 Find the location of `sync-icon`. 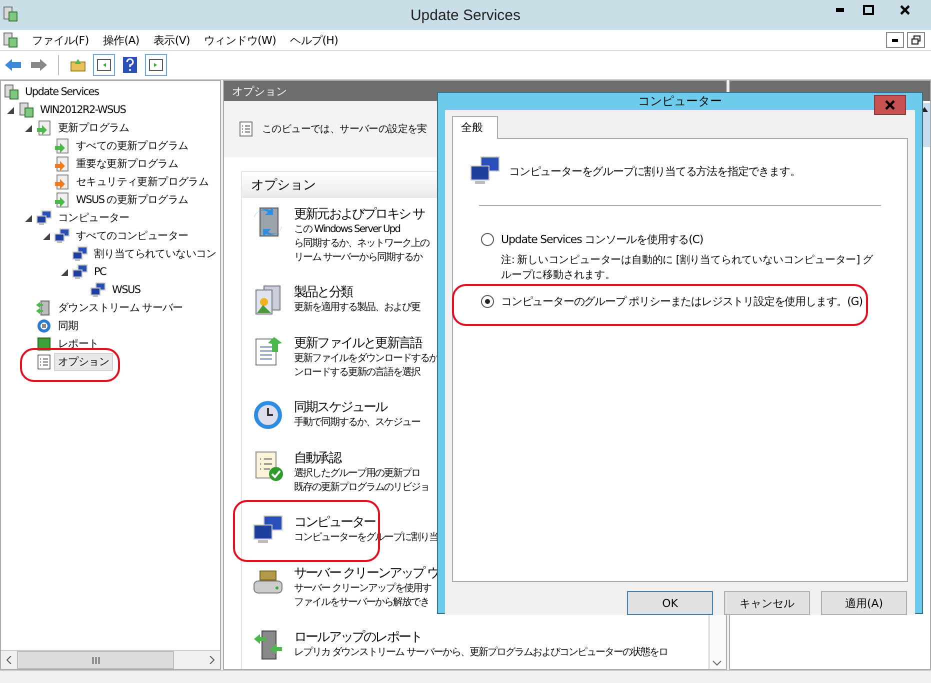

sync-icon is located at coordinates (44, 326).